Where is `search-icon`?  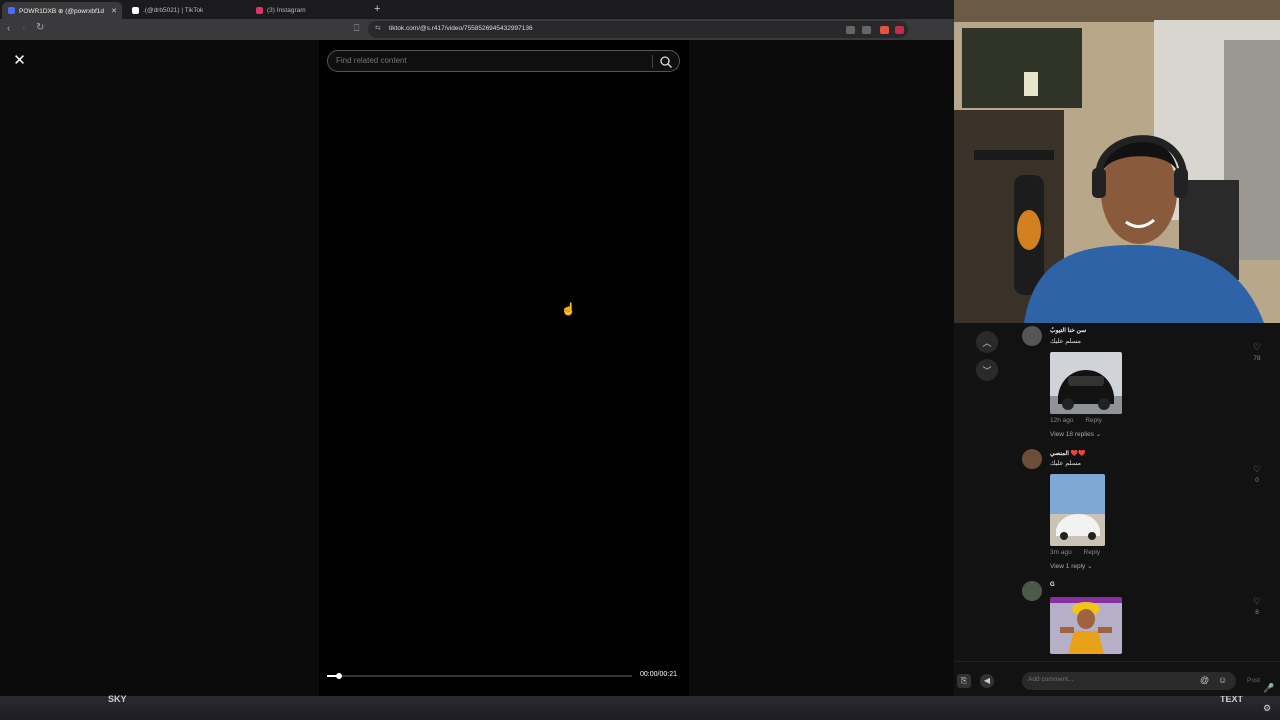 search-icon is located at coordinates (666, 62).